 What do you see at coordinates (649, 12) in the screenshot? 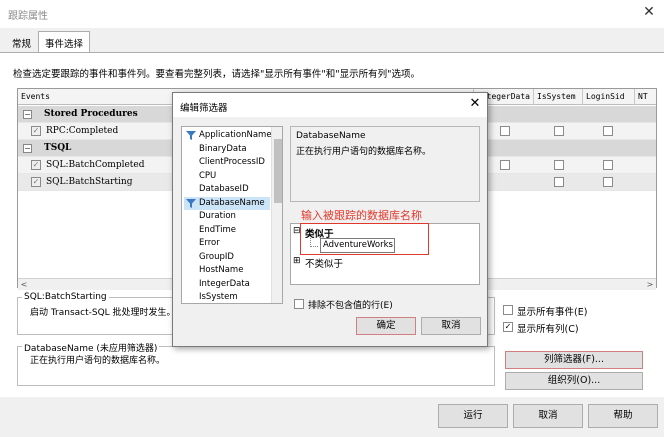
I see `window-close-button: ✕` at bounding box center [649, 12].